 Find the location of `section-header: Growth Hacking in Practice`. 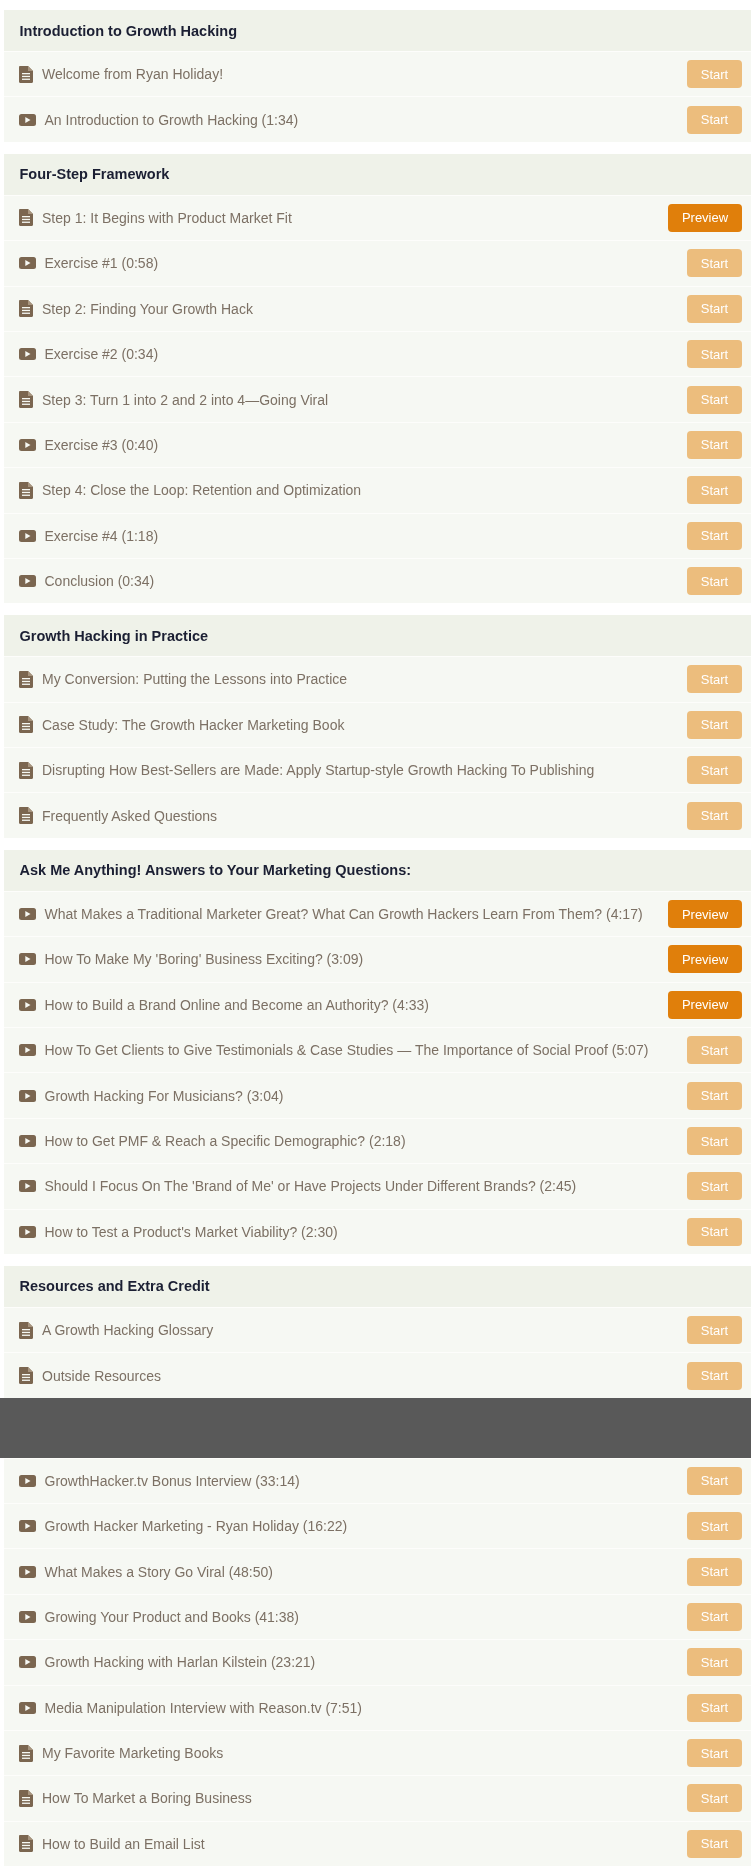

section-header: Growth Hacking in Practice is located at coordinates (377, 636).